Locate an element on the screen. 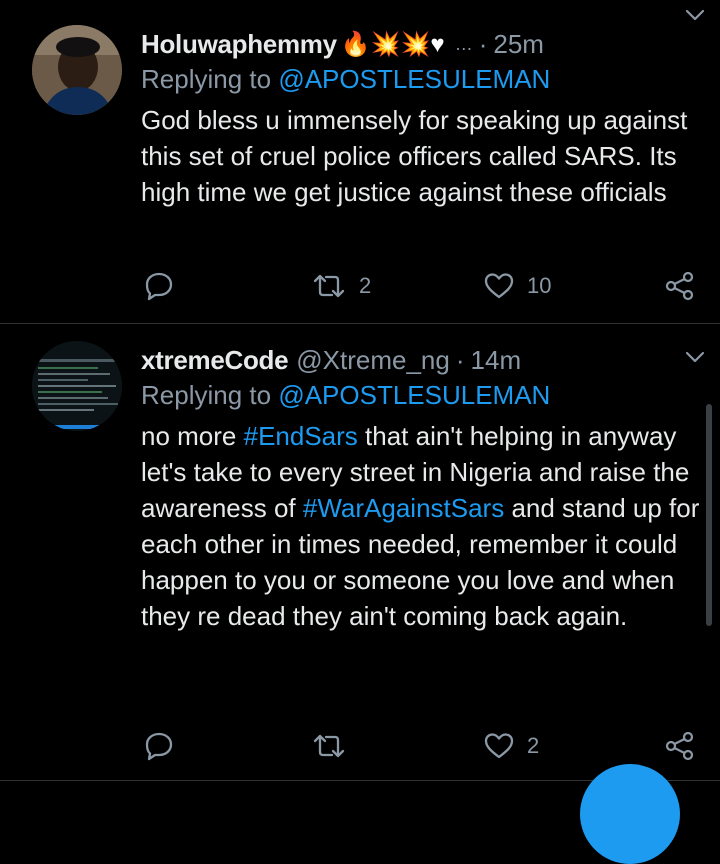 The width and height of the screenshot is (720, 864). author-handle: @Xtreme_ng is located at coordinates (373, 360).